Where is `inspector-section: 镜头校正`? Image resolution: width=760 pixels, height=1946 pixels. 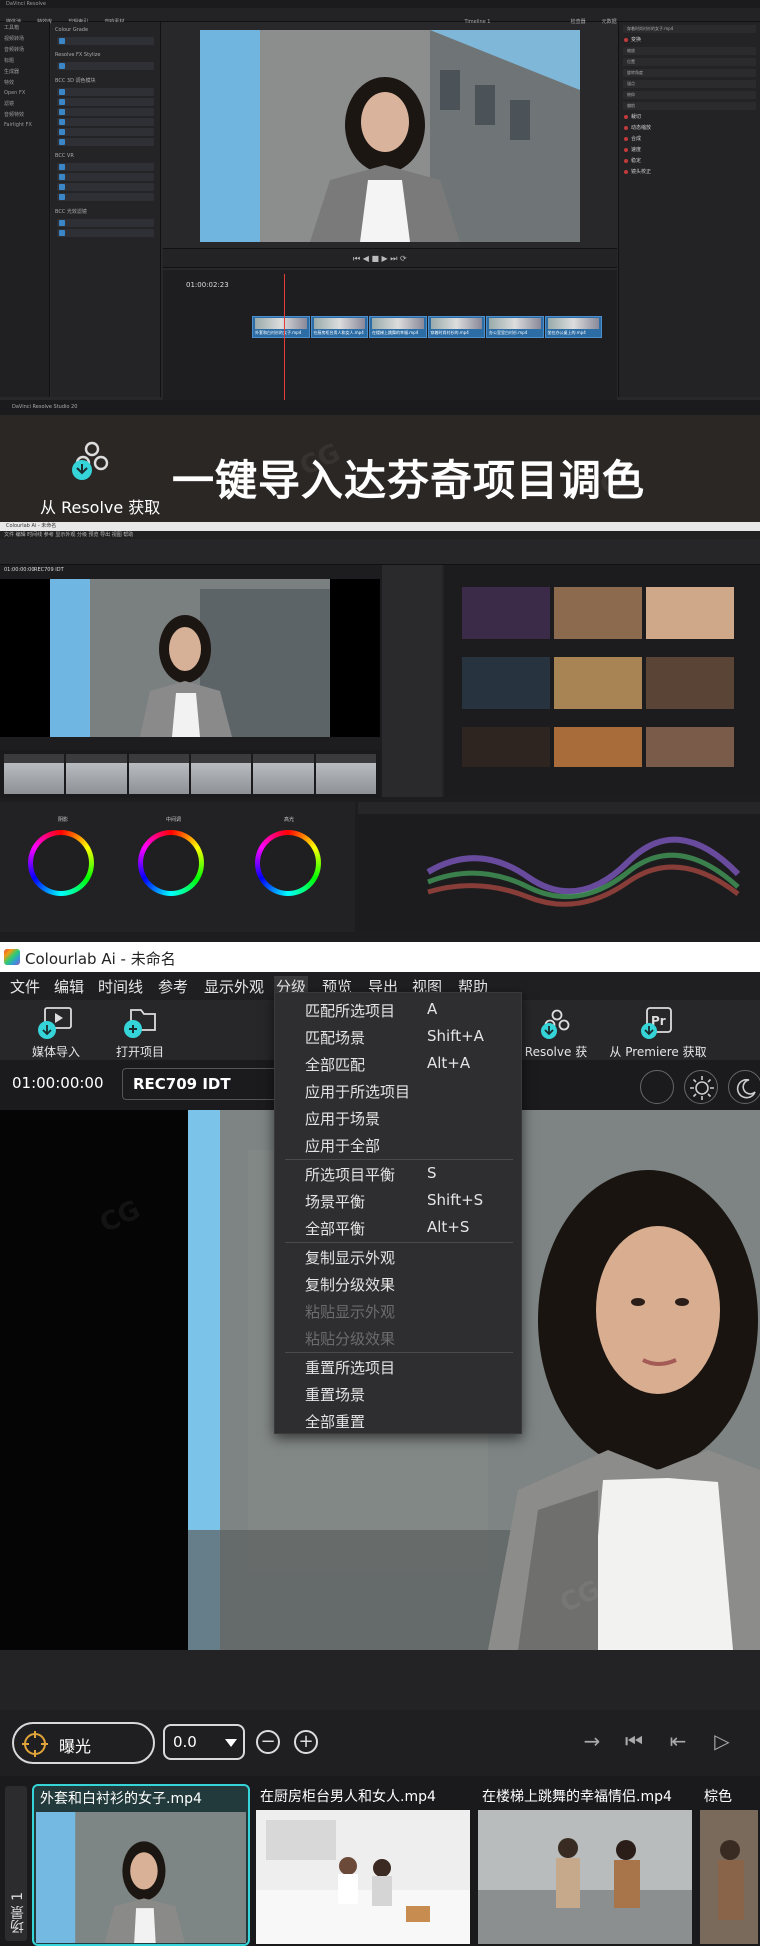
inspector-section: 镜头校正 is located at coordinates (689, 172).